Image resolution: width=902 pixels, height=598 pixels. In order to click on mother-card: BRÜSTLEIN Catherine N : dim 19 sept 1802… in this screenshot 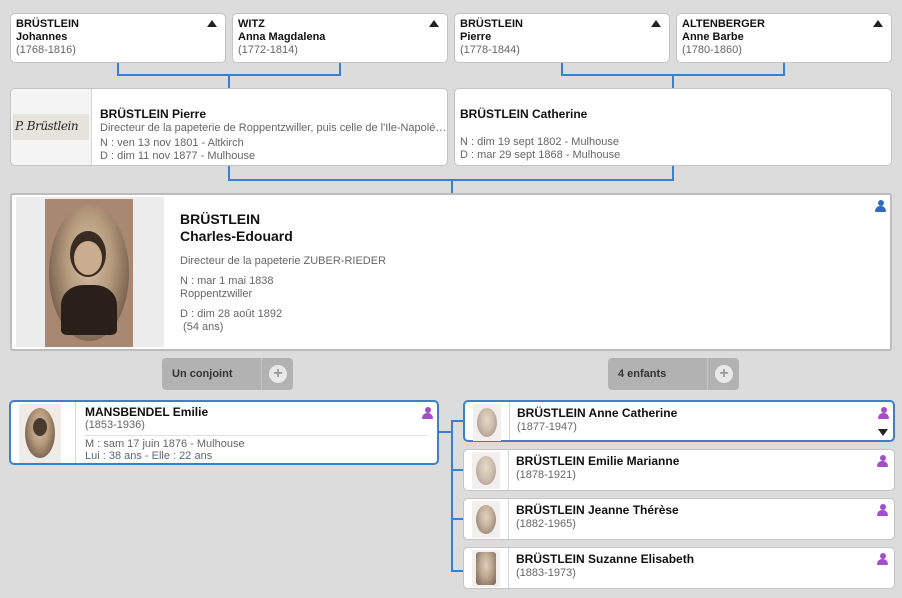, I will do `click(673, 127)`.